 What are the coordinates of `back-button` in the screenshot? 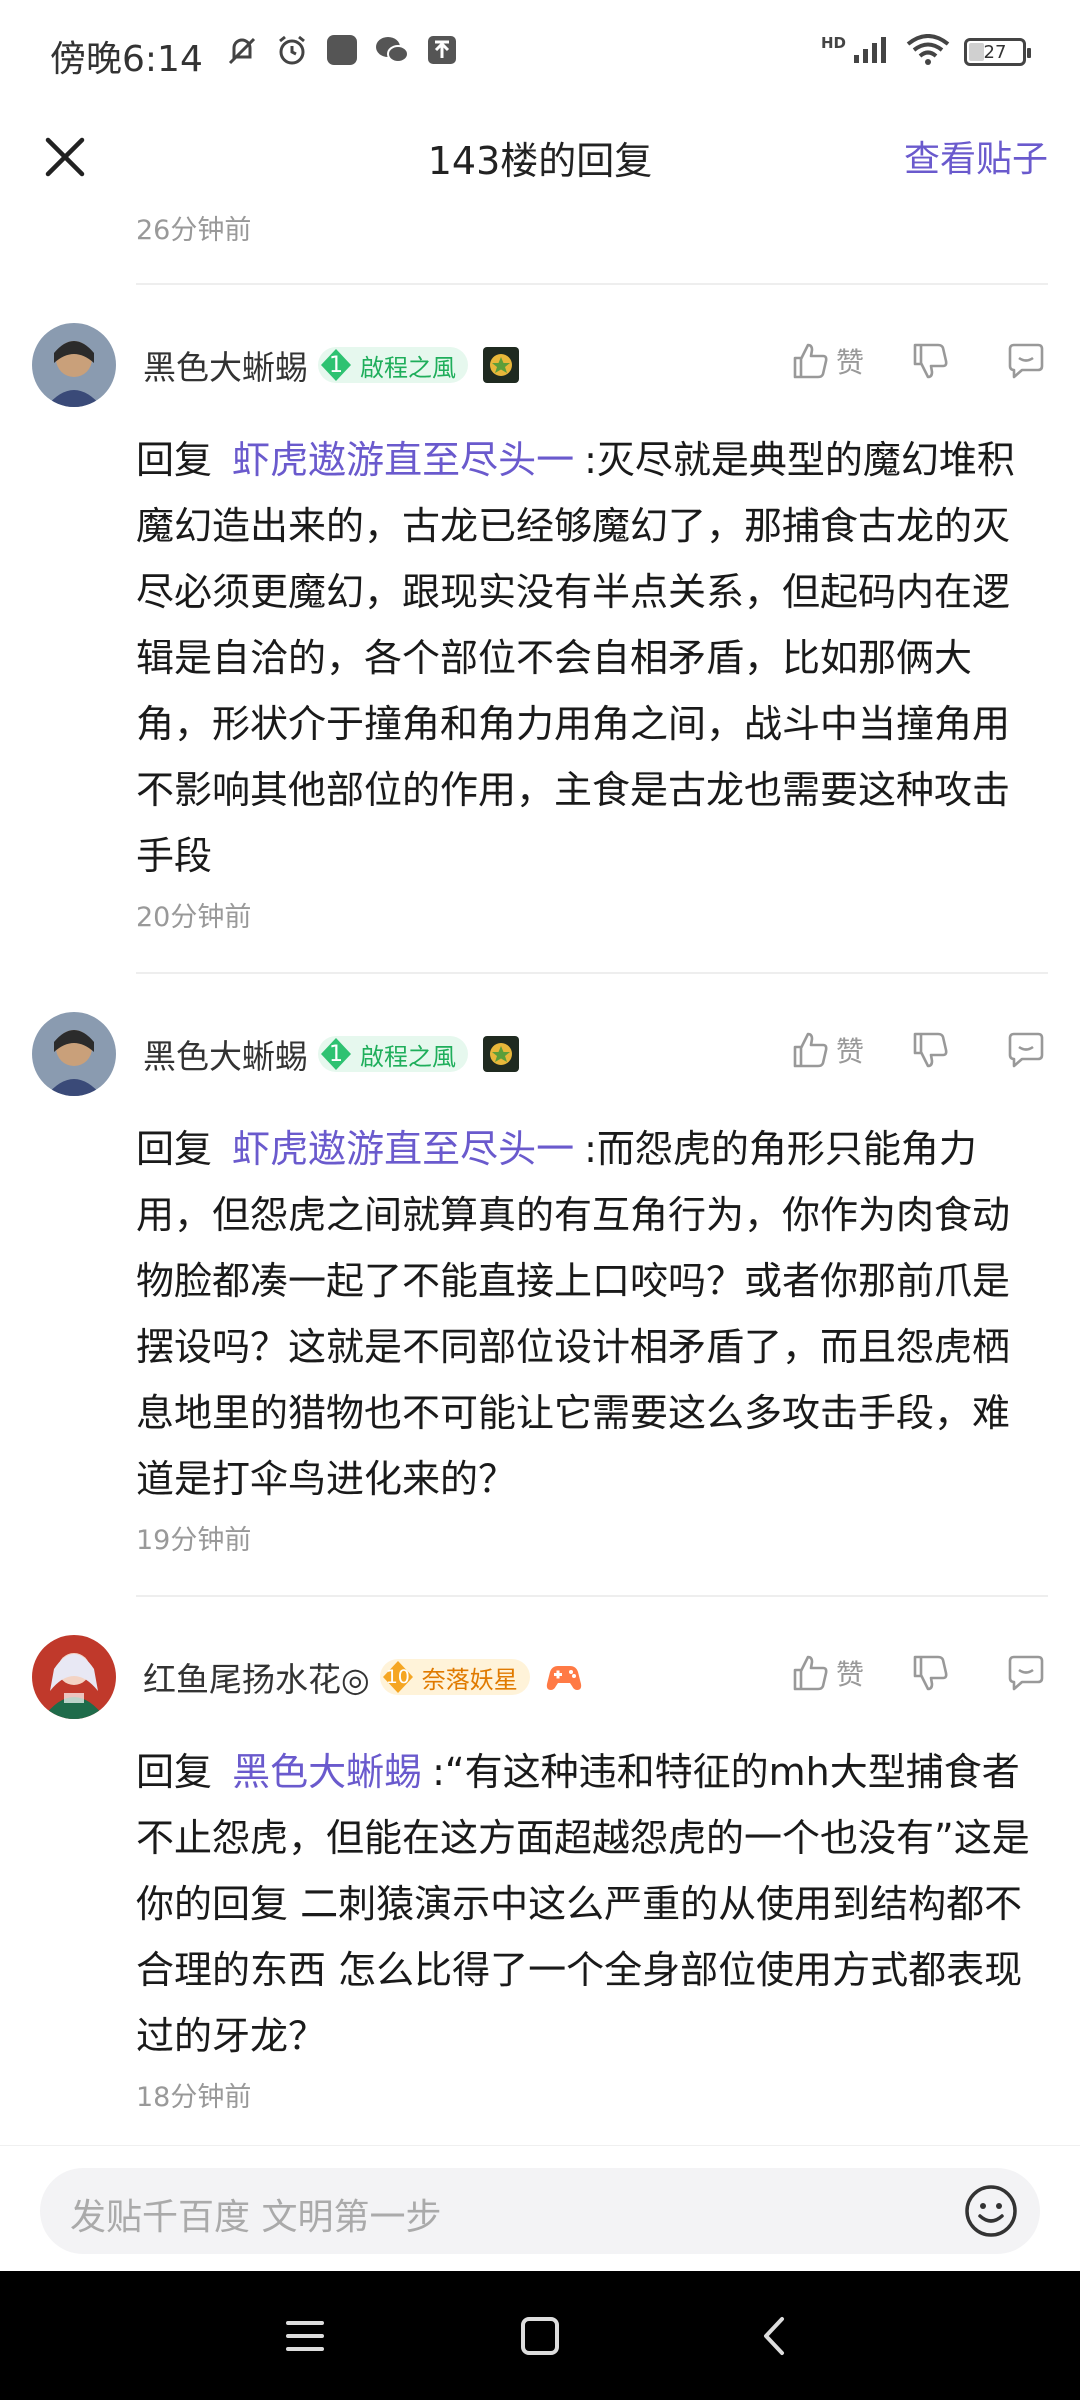 It's located at (775, 2336).